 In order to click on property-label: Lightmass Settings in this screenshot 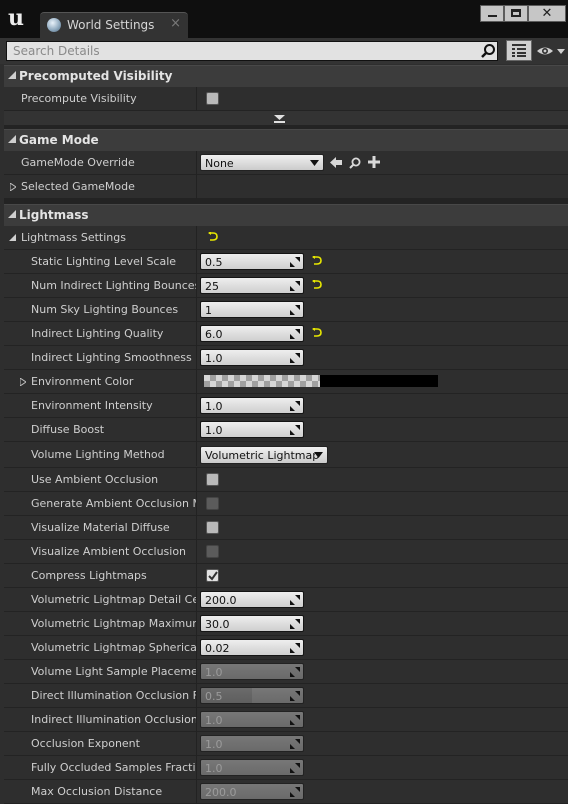, I will do `click(73, 237)`.